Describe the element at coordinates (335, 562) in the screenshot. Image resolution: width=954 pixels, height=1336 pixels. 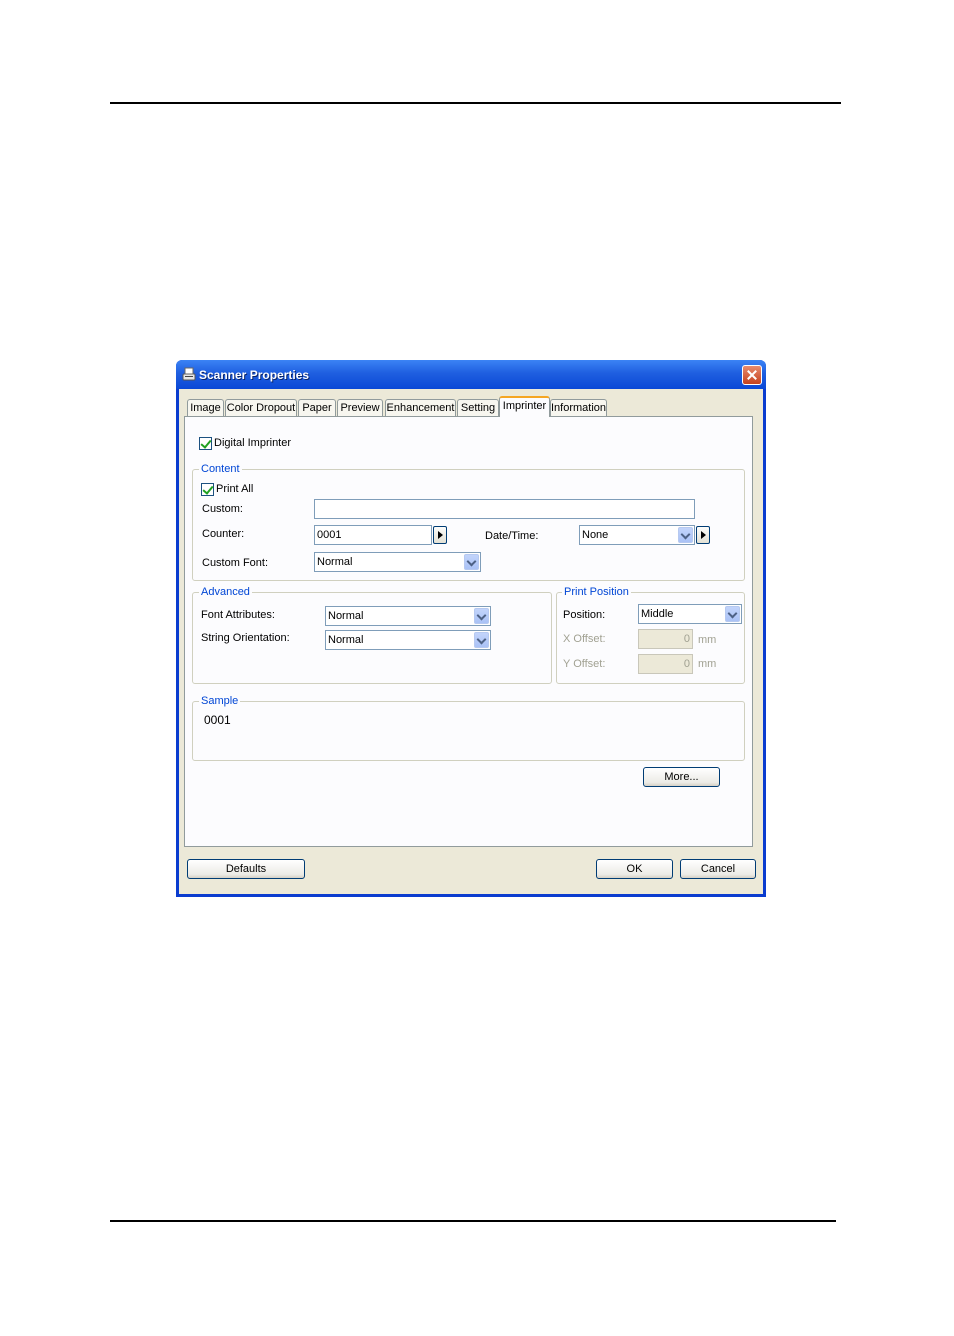
I see `custom-font-value: Normal` at that location.